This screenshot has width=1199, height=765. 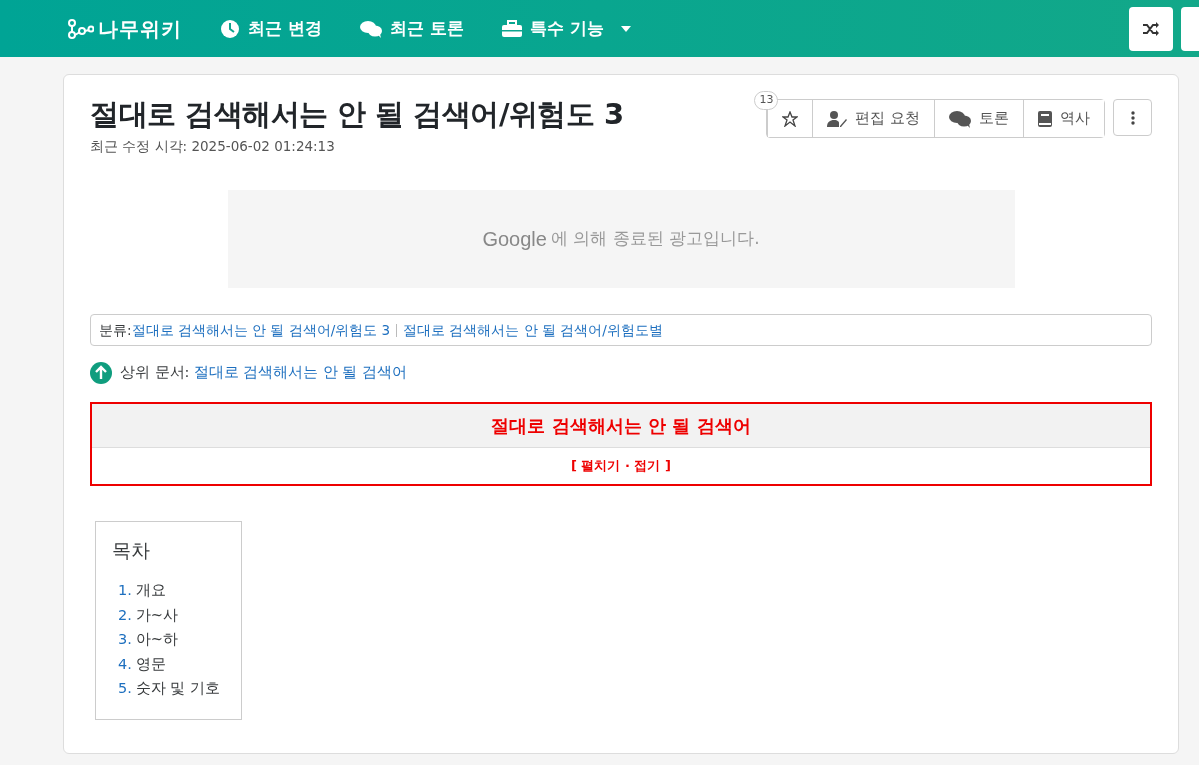 What do you see at coordinates (156, 640) in the screenshot?
I see `toc-item: 아~하` at bounding box center [156, 640].